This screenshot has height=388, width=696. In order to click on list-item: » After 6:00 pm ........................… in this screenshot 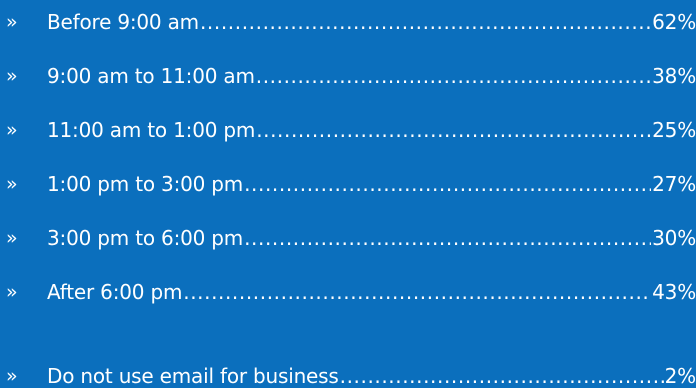, I will do `click(348, 292)`.